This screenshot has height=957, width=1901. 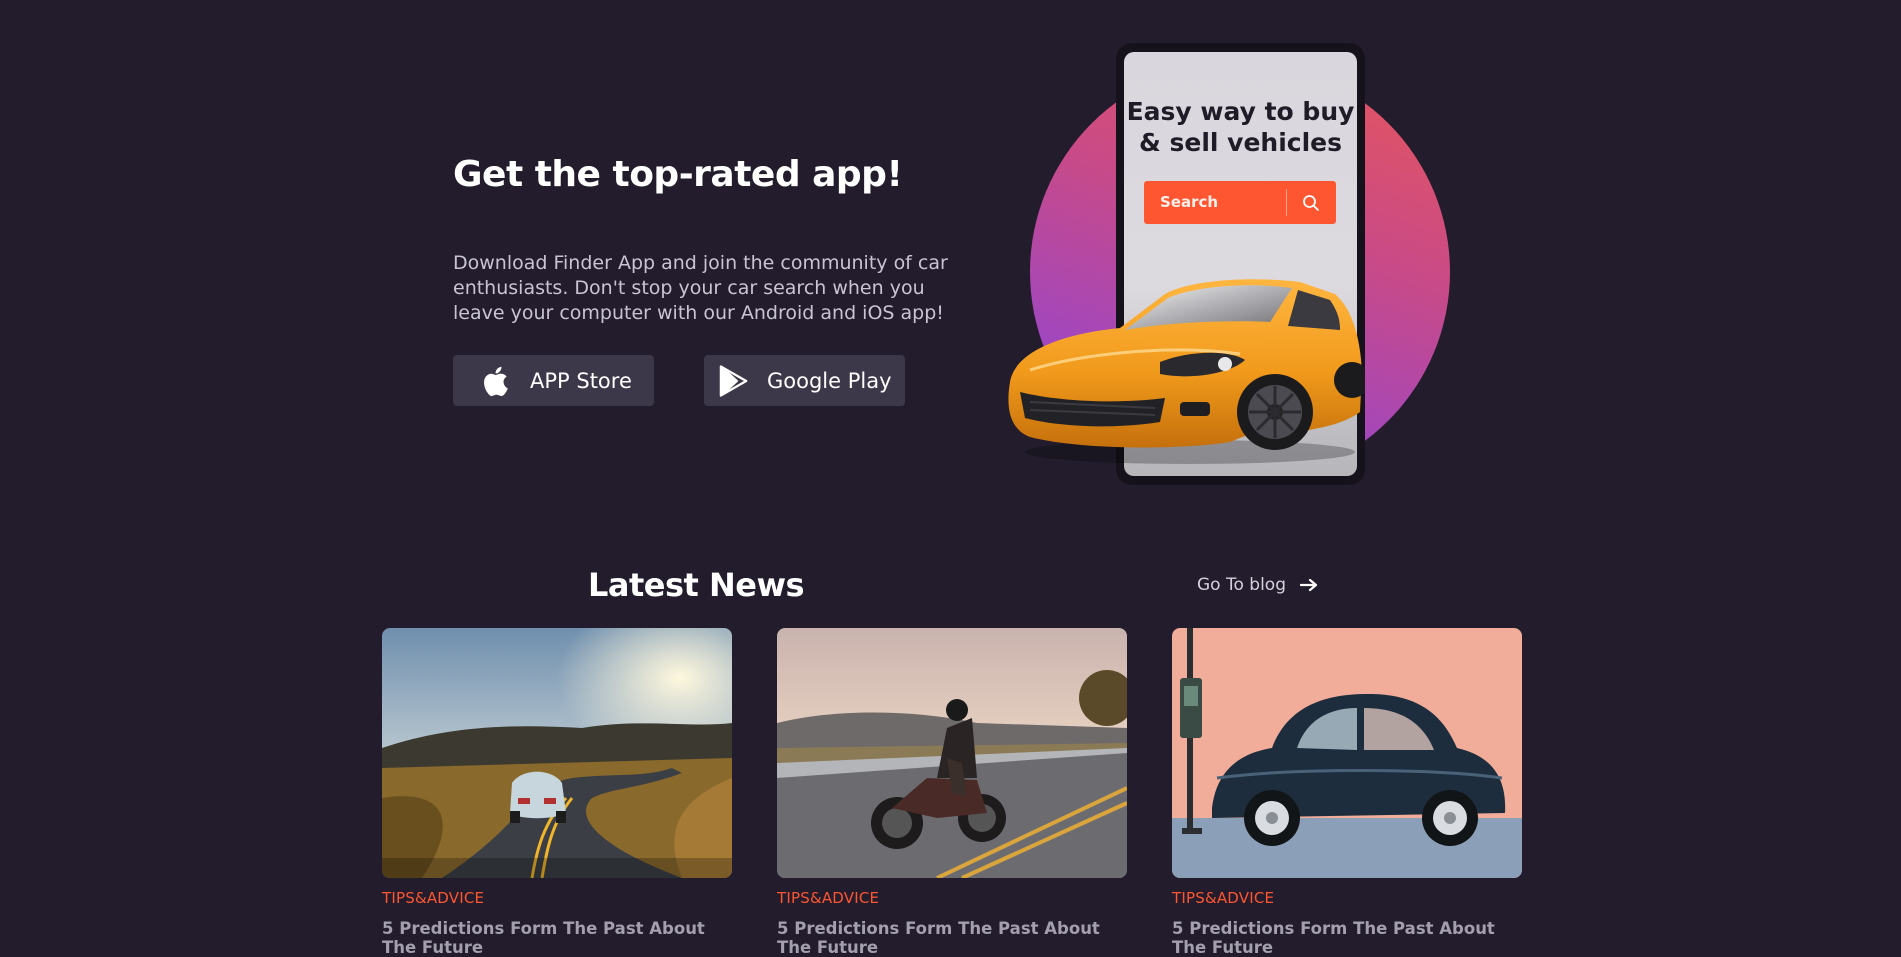 I want to click on go-to-blog-link: Go To blog, so click(x=1257, y=585).